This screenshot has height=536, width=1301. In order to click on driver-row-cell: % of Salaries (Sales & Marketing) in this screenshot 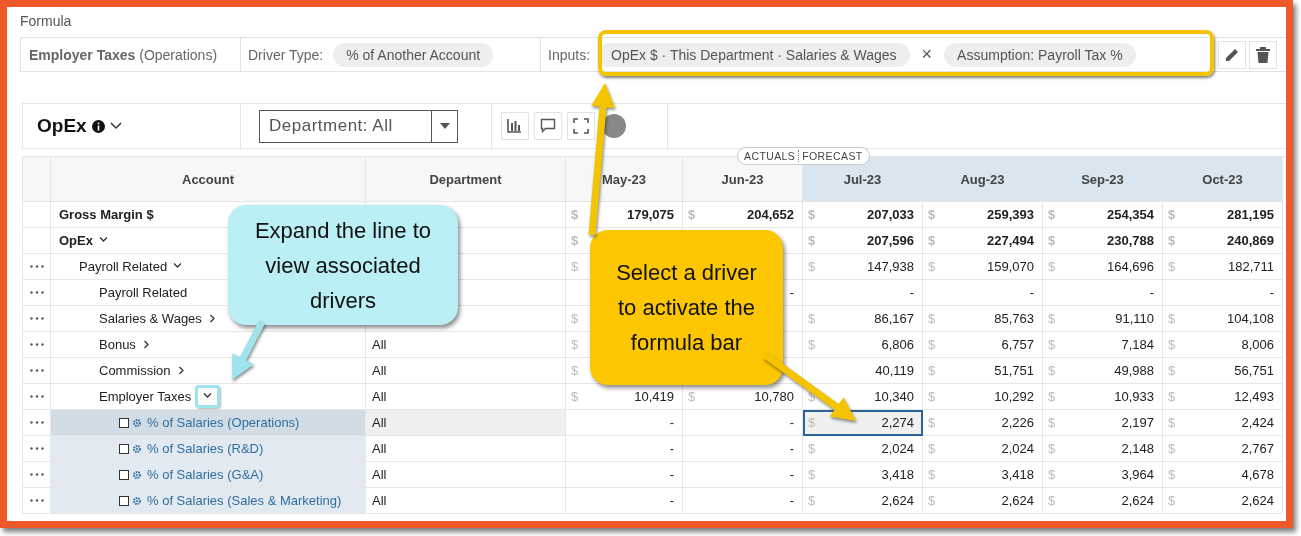, I will do `click(208, 501)`.